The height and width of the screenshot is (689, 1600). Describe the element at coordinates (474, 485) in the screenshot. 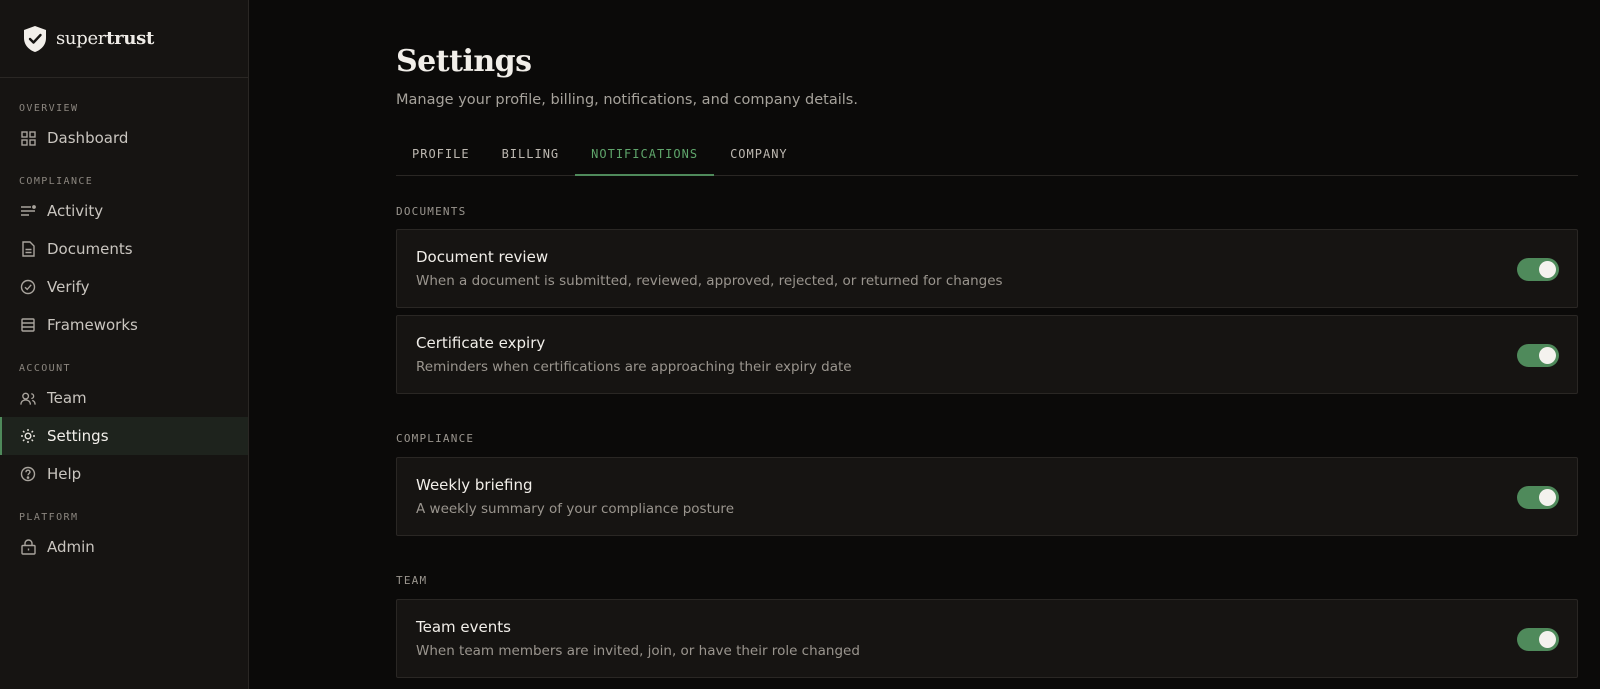

I see `notification-title: Weekly briefing` at that location.